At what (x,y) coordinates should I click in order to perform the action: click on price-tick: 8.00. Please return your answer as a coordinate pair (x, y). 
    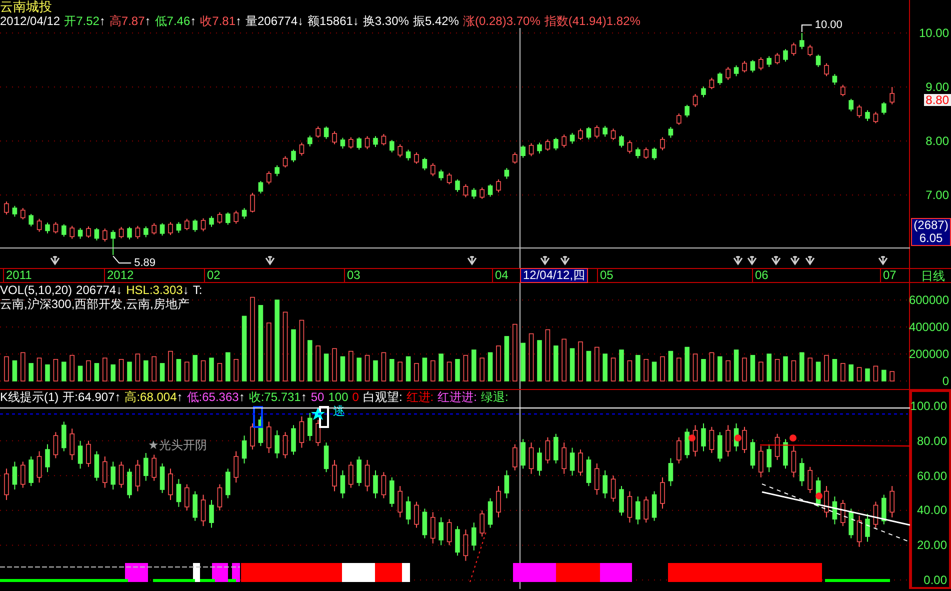
    Looking at the image, I should click on (937, 141).